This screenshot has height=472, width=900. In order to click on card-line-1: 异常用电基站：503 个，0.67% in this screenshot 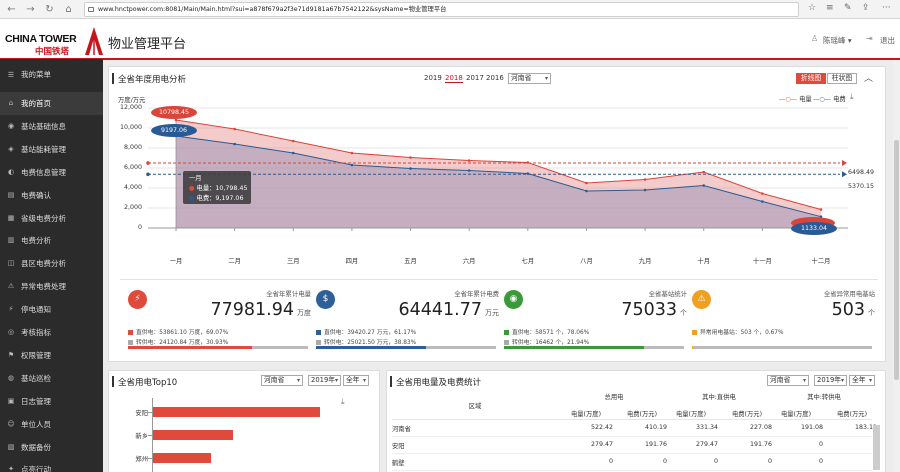, I will do `click(738, 331)`.